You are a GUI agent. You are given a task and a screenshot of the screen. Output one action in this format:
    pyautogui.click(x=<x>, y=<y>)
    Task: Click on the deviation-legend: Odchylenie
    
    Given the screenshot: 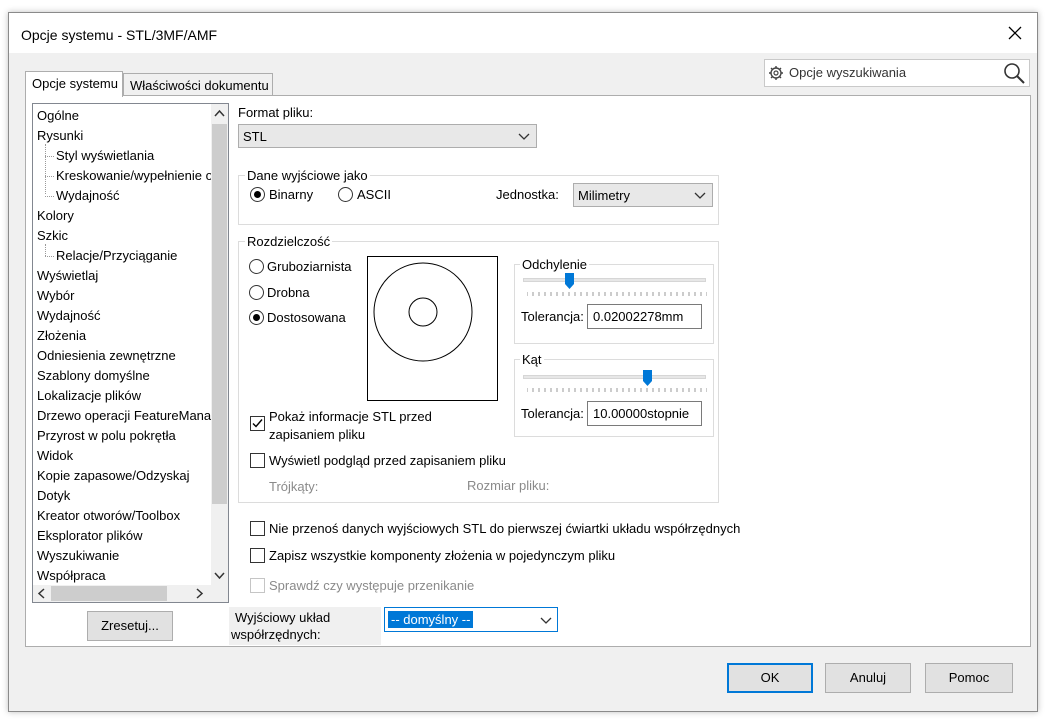 What is the action you would take?
    pyautogui.click(x=555, y=264)
    